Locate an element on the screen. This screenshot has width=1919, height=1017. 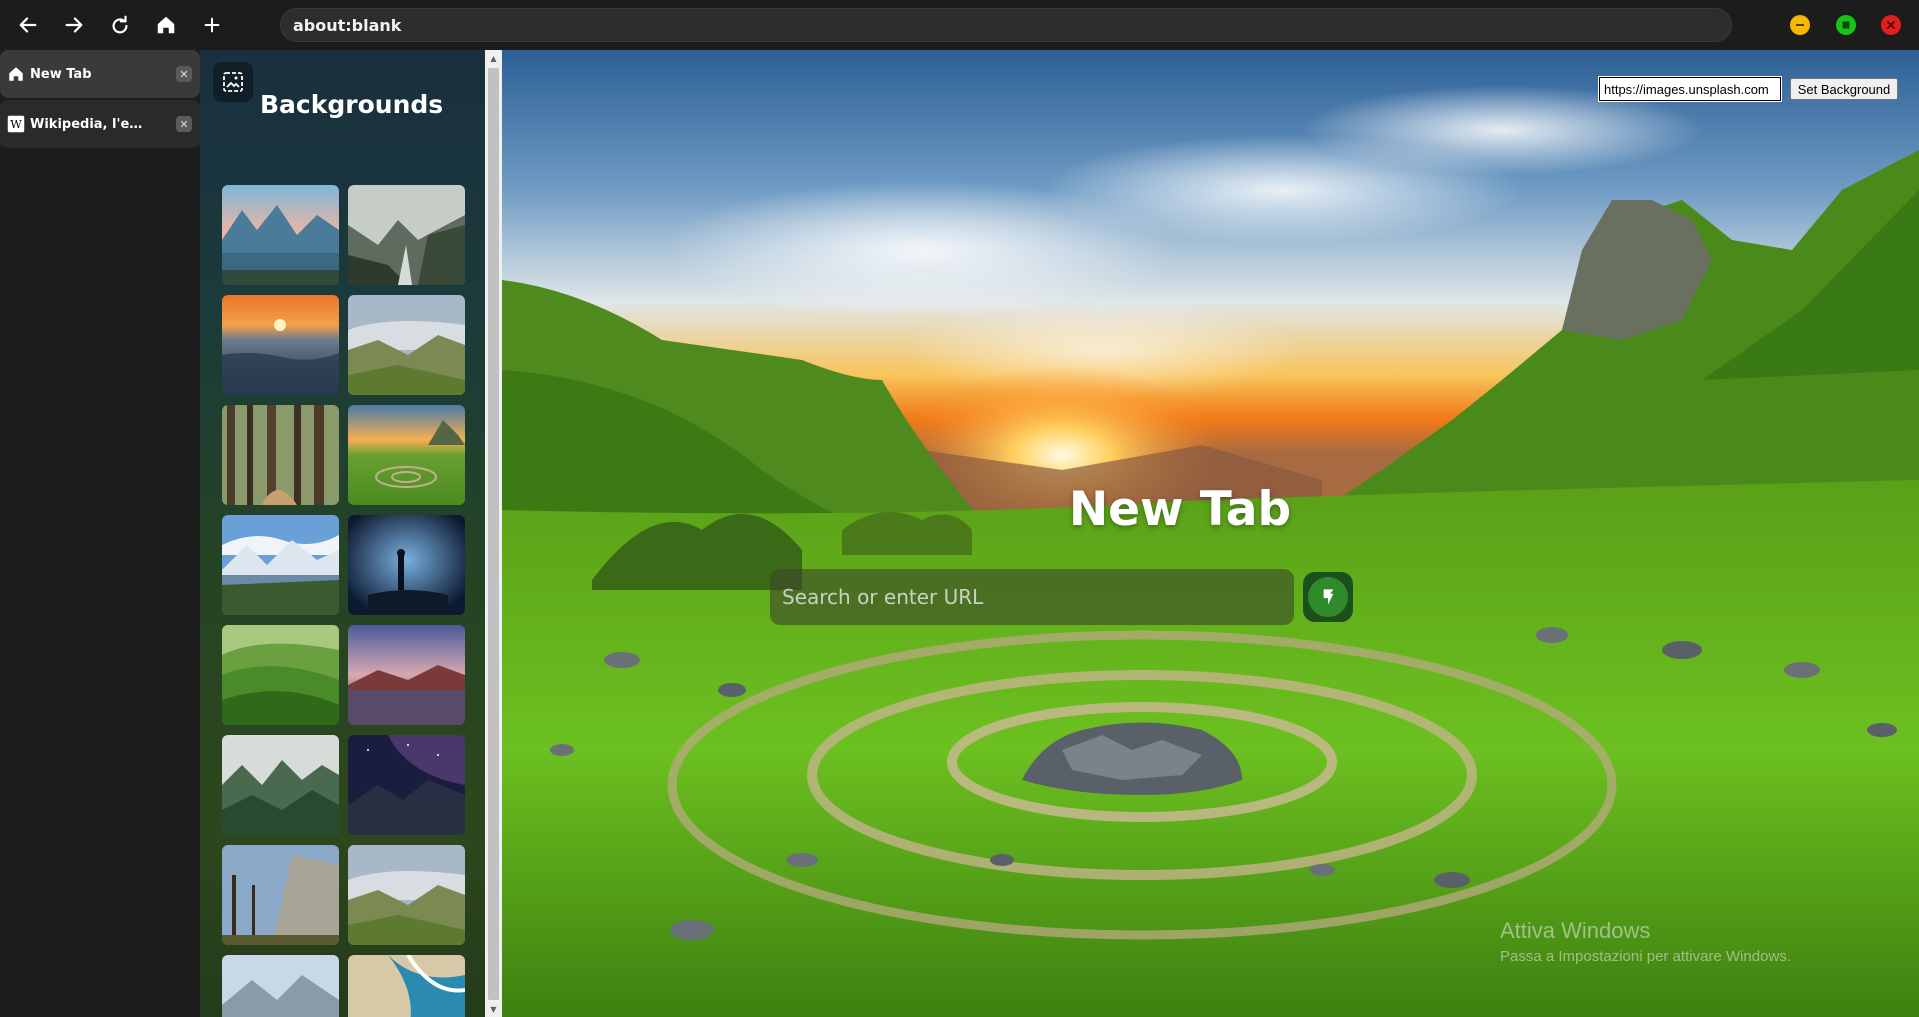
minimize-icon is located at coordinates (1800, 25).